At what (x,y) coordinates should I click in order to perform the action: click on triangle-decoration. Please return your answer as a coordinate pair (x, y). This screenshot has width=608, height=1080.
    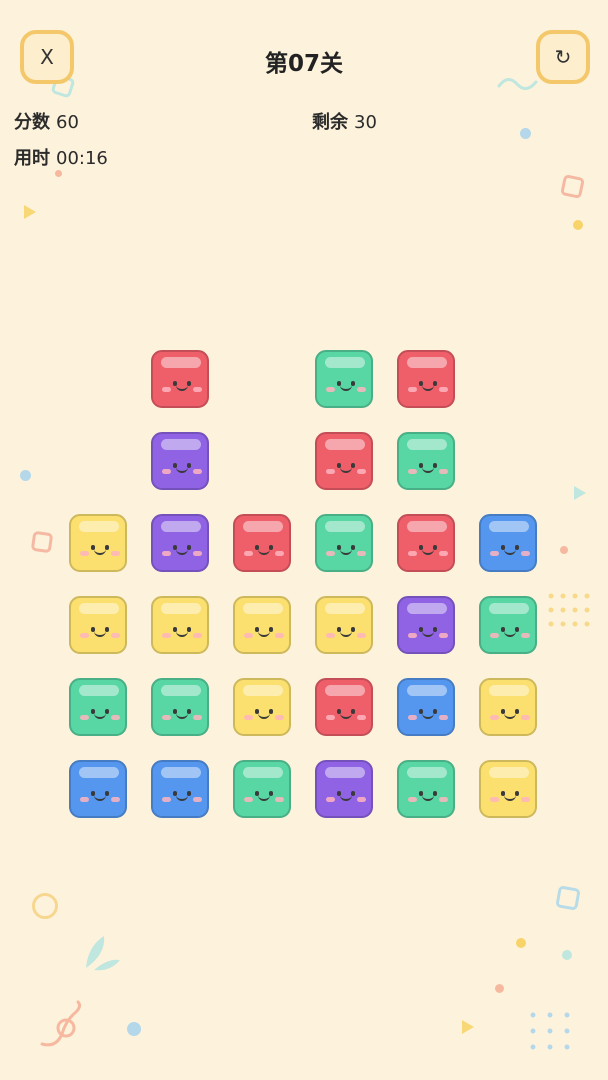
    Looking at the image, I should click on (580, 493).